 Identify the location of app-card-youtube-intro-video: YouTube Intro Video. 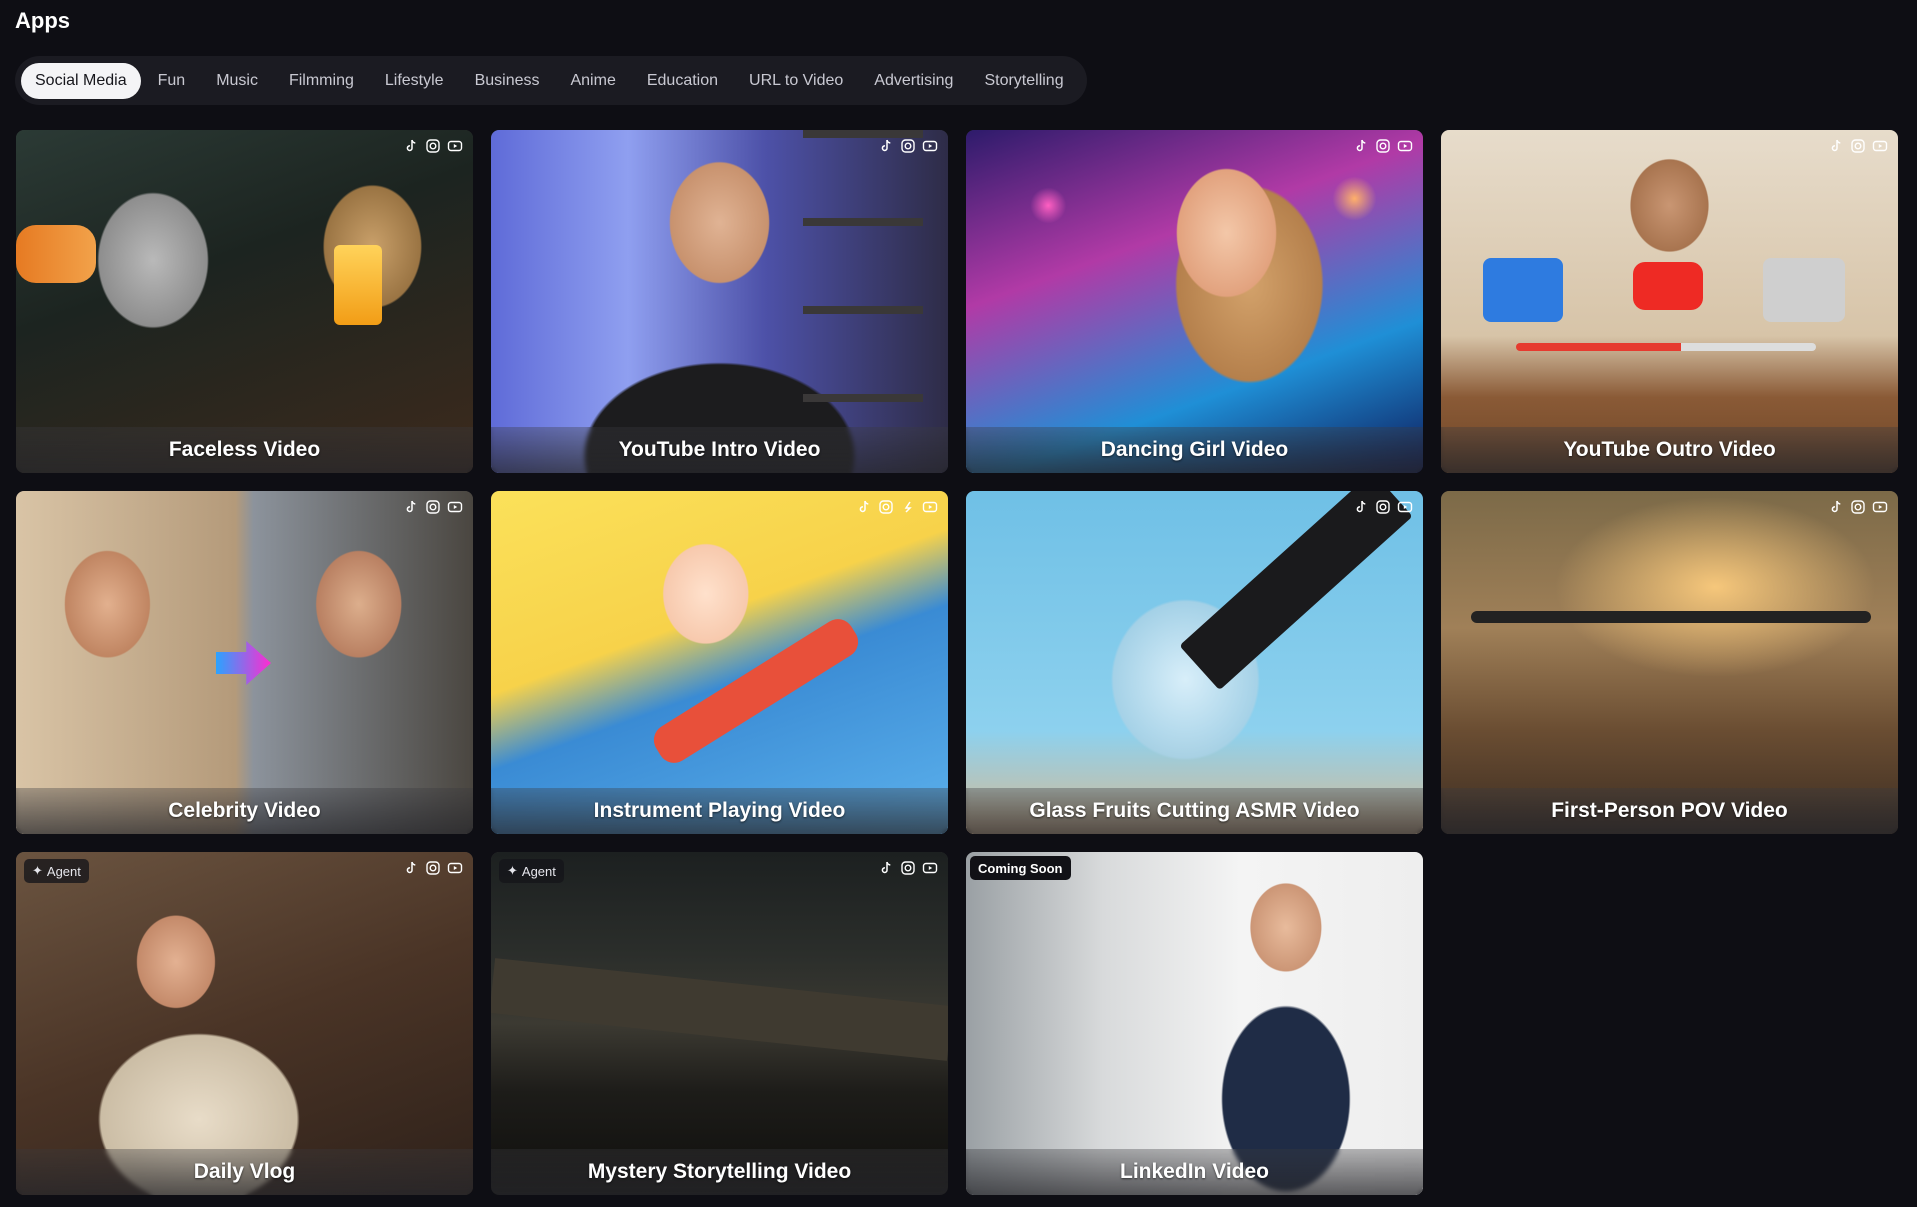
(719, 301).